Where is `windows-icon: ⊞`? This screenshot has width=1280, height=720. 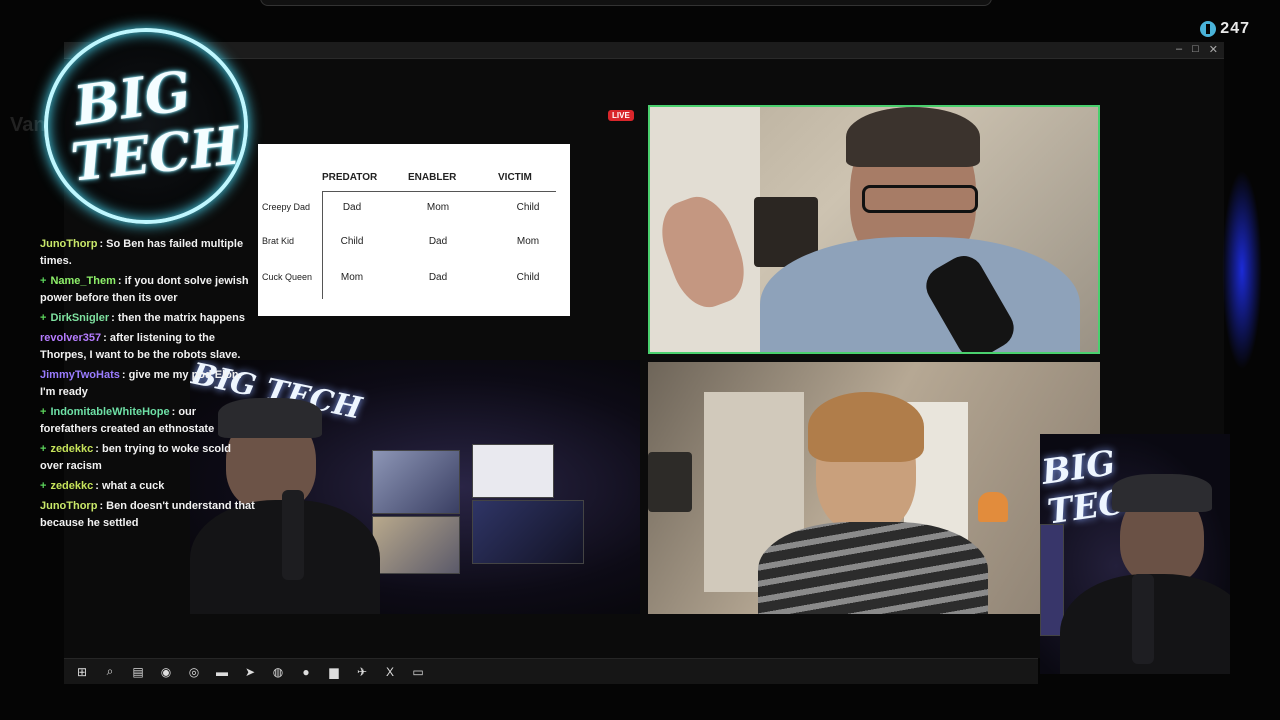
windows-icon: ⊞ is located at coordinates (82, 672).